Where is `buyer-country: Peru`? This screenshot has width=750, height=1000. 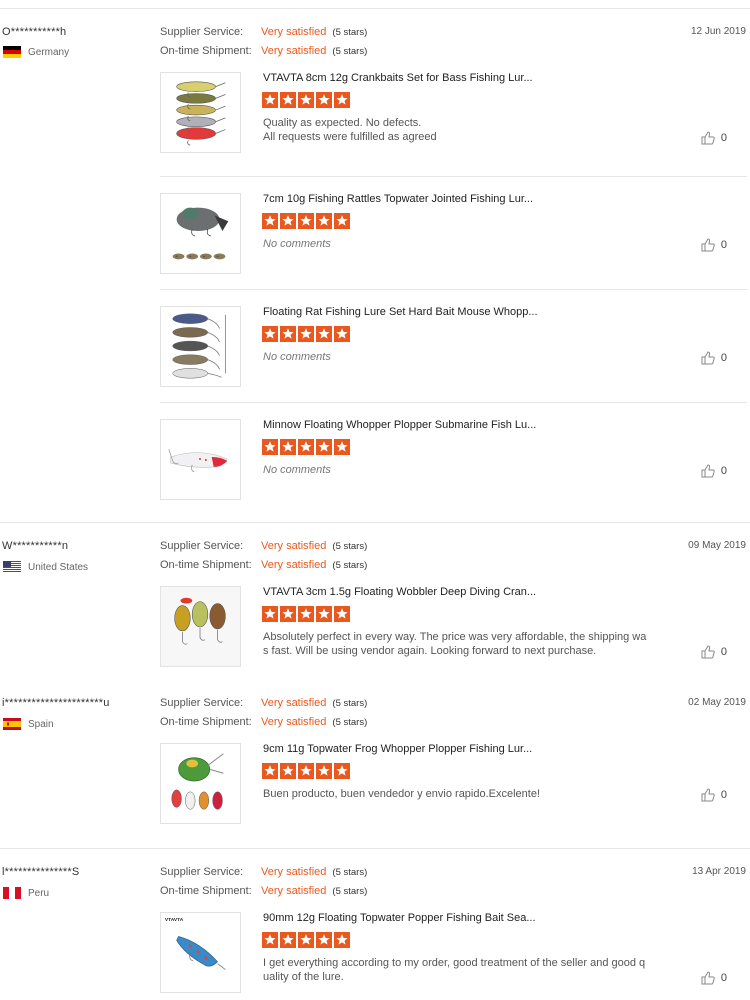 buyer-country: Peru is located at coordinates (26, 893).